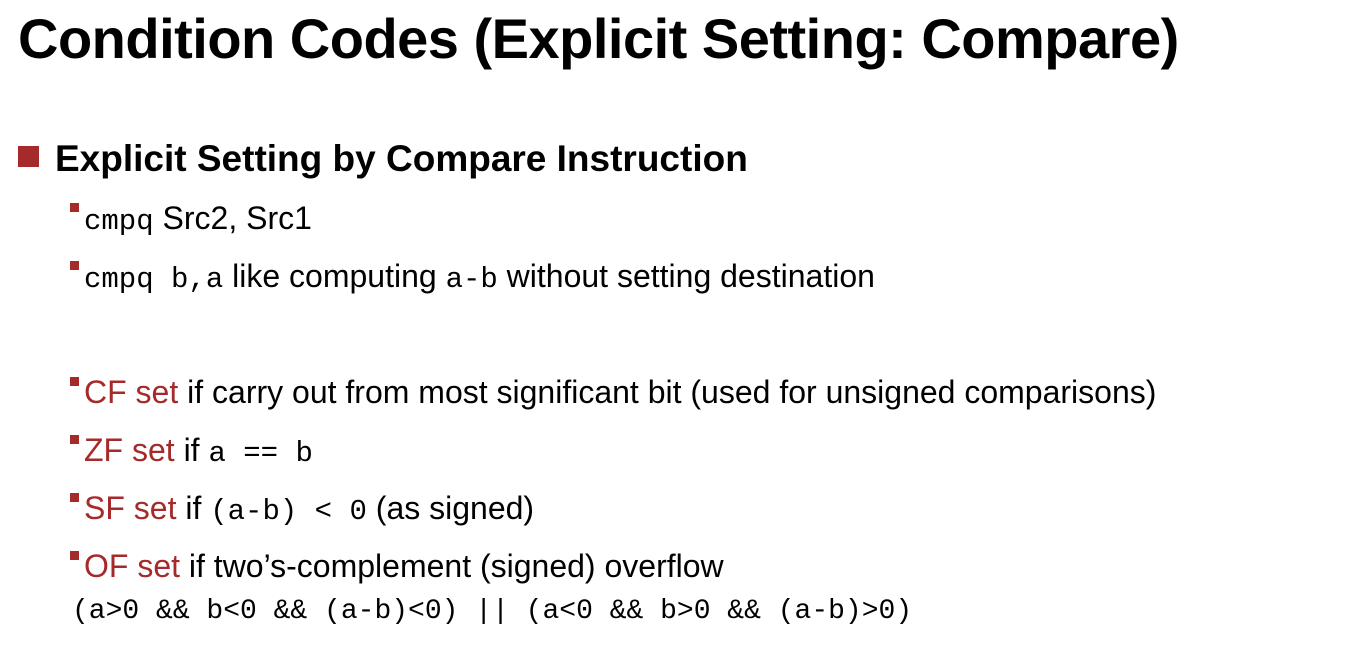 Image resolution: width=1353 pixels, height=662 pixels. I want to click on code-sf-expr: (a-b) < 0, so click(288, 511).